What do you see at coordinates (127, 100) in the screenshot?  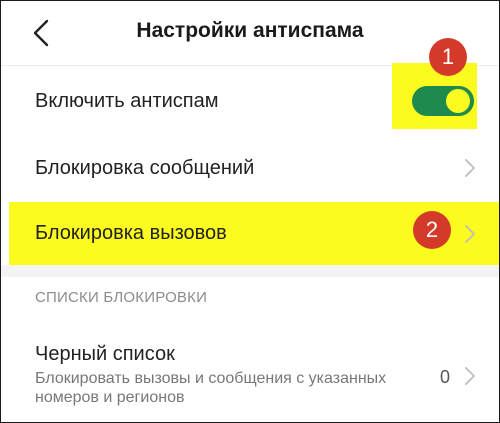 I see `enable-antispam-label: Включить антиспам` at bounding box center [127, 100].